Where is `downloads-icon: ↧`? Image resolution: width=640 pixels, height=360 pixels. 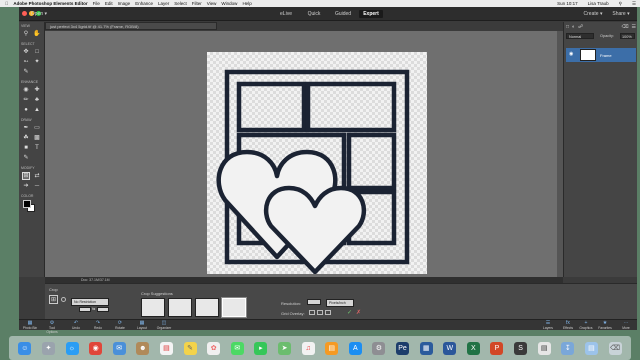
downloads-icon: ↧ is located at coordinates (568, 348).